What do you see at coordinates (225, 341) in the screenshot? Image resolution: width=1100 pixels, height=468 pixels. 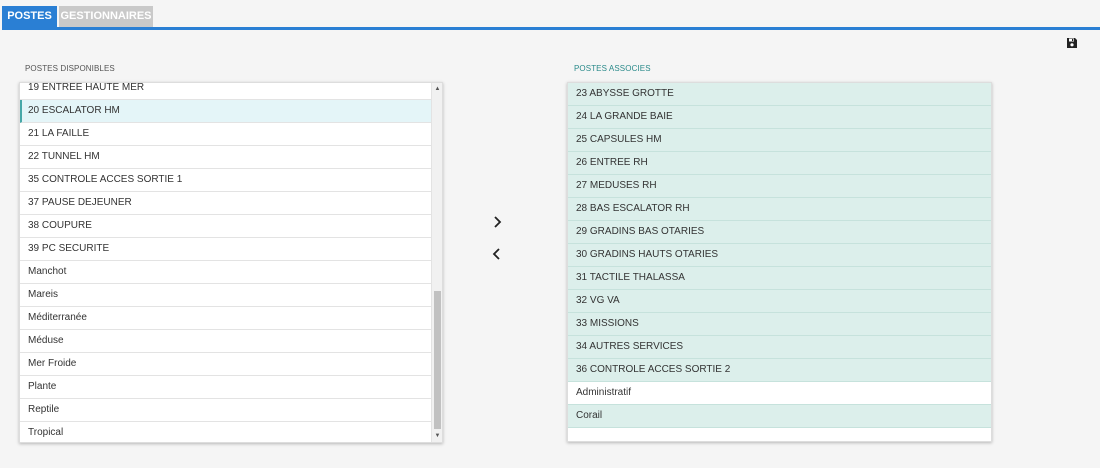 I see `available-list-item: Méduse` at bounding box center [225, 341].